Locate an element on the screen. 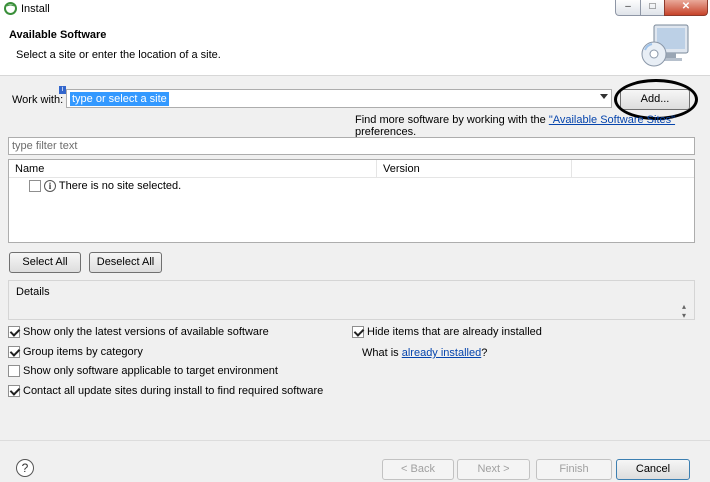 This screenshot has height=482, width=710. details-label: Details is located at coordinates (33, 292).